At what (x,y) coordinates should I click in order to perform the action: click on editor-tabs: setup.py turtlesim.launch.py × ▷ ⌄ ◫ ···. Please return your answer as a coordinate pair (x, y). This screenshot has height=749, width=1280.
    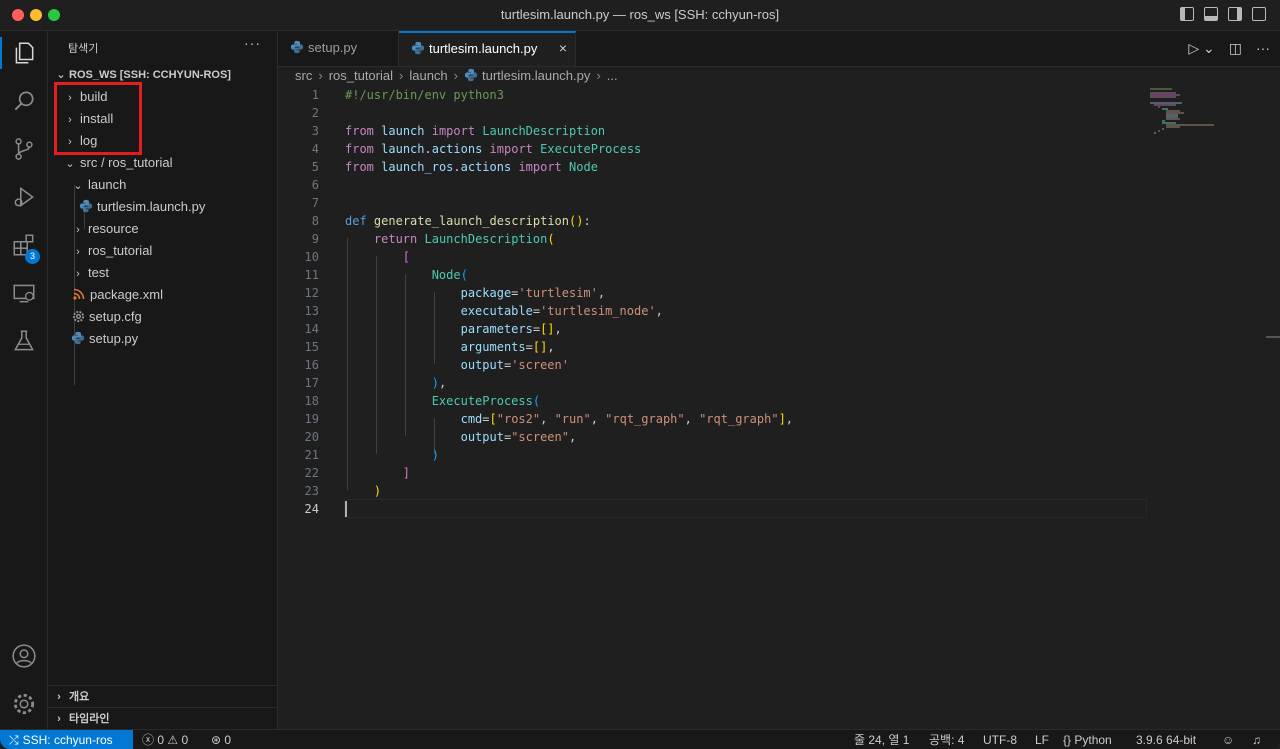
    Looking at the image, I should click on (779, 49).